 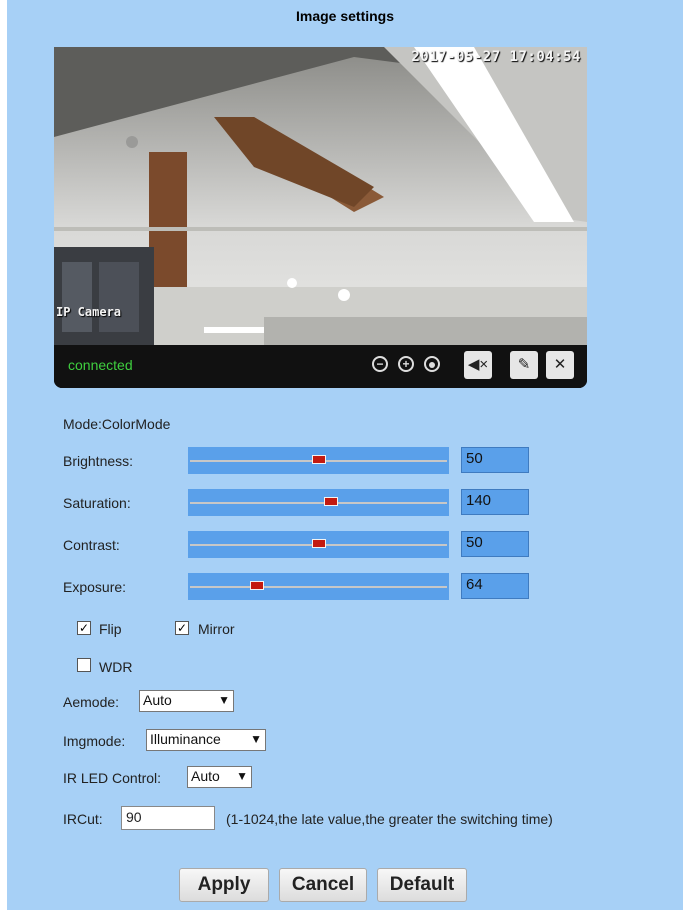 I want to click on saturation-slider, so click(x=318, y=502).